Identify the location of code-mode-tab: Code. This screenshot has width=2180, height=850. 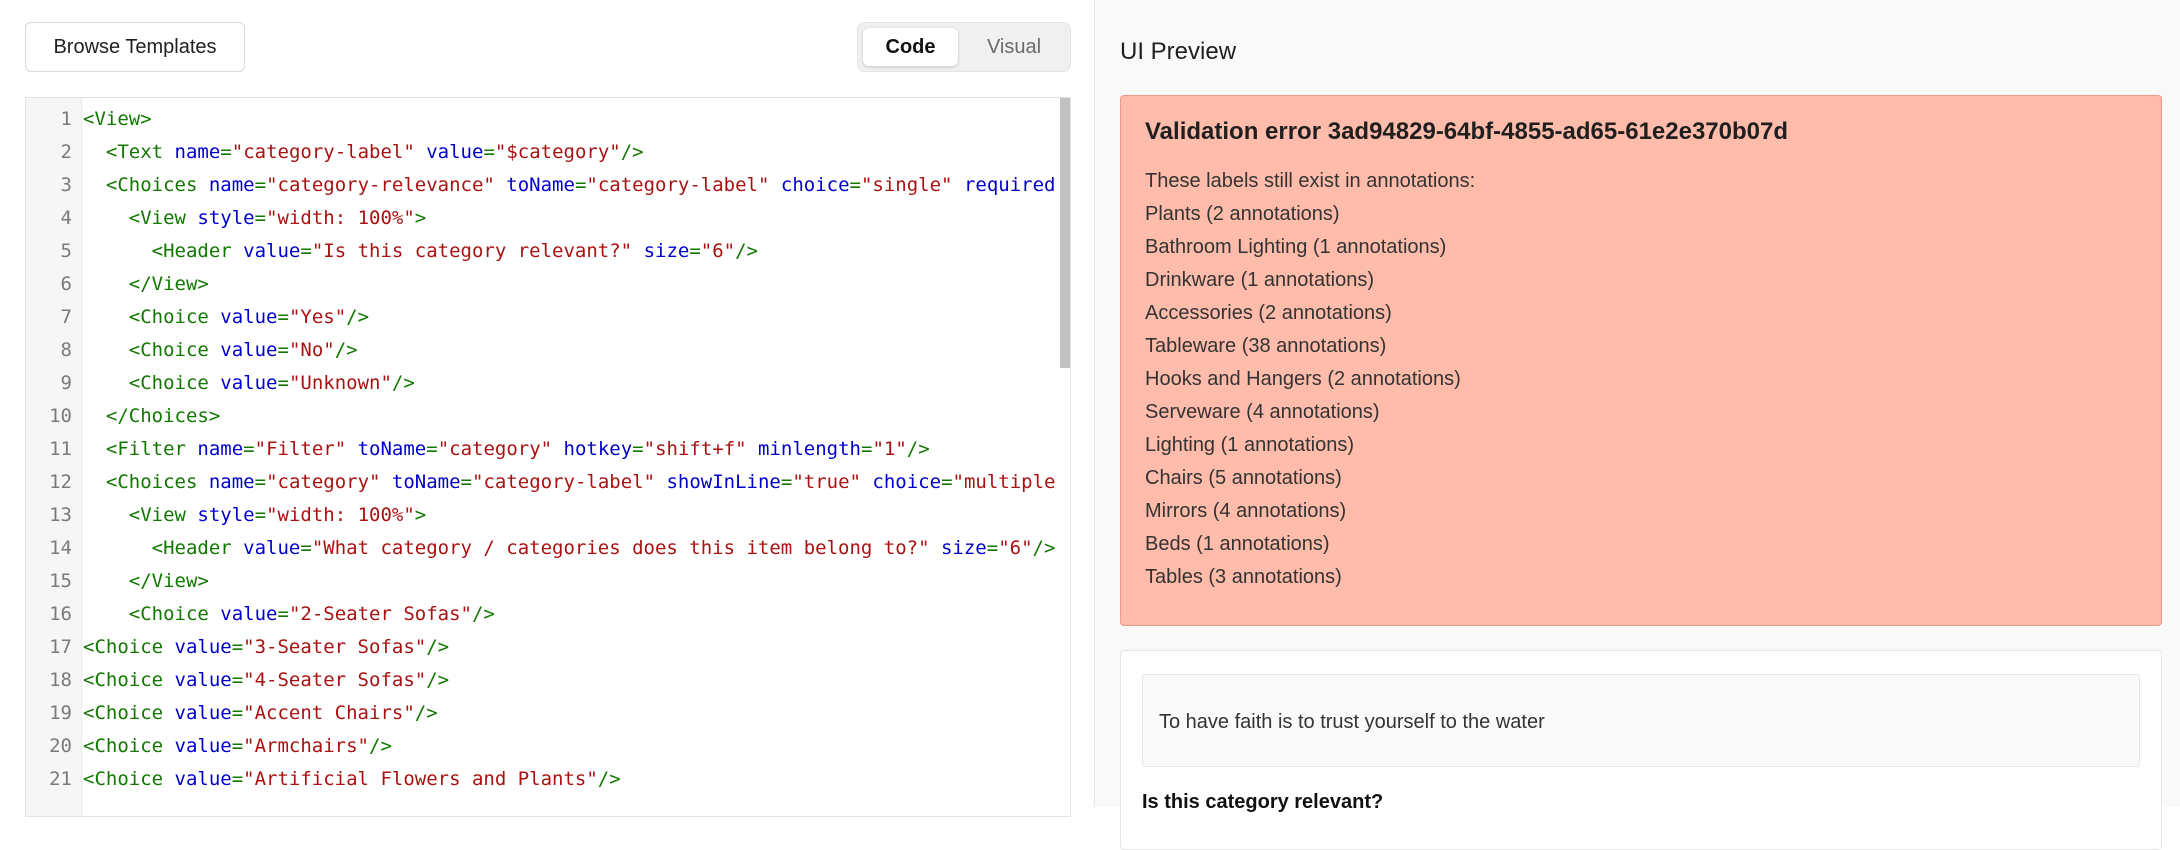
(910, 47).